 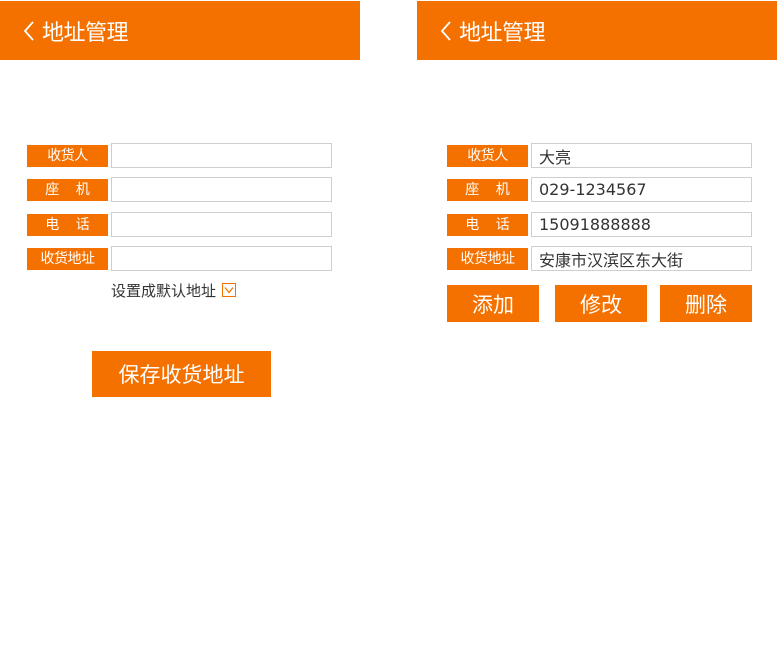 I want to click on default-address-checkbox, so click(x=229, y=290).